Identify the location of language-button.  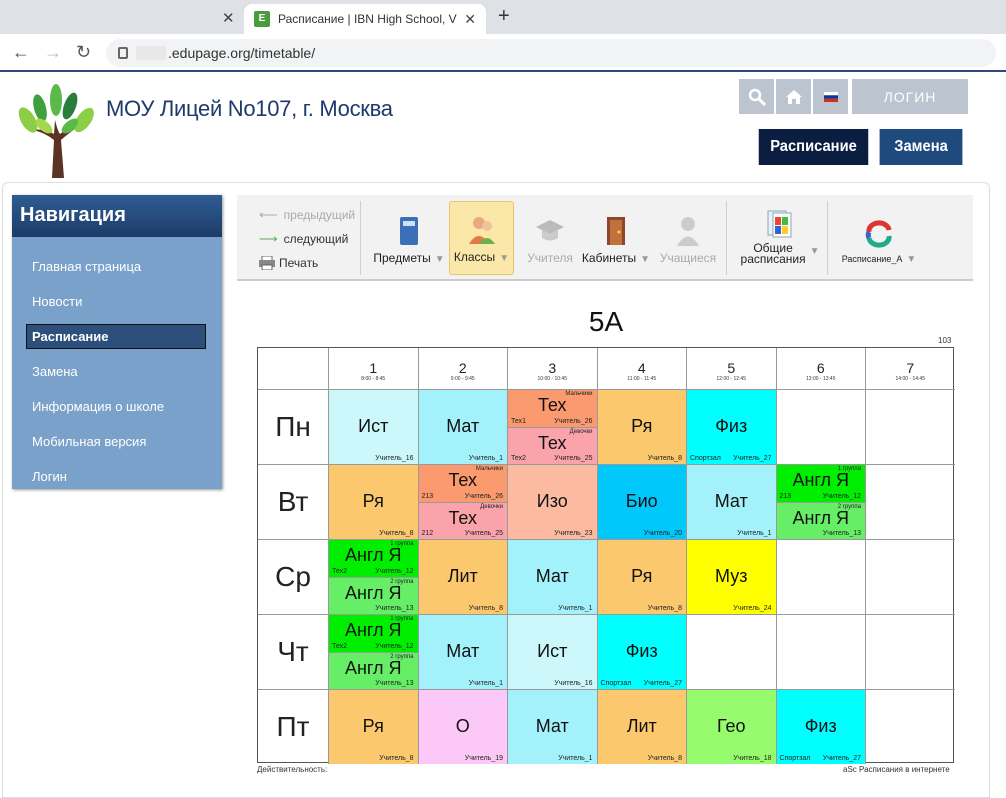
(830, 96).